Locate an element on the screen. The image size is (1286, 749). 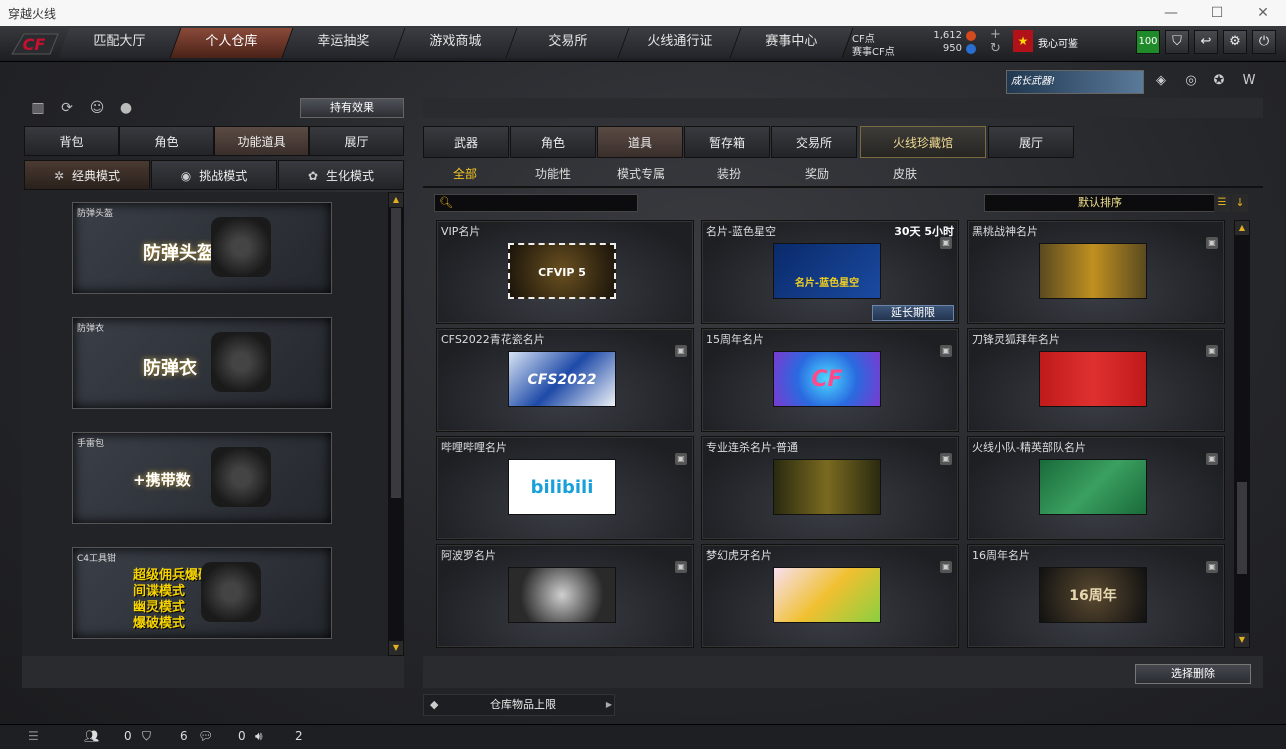
item-label: 防弹衣 is located at coordinates (170, 368).